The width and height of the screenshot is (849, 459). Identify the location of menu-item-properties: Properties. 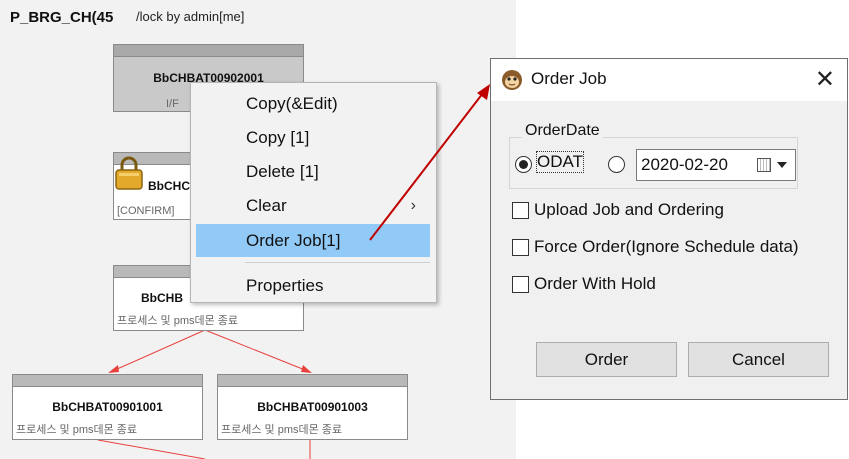
(313, 285).